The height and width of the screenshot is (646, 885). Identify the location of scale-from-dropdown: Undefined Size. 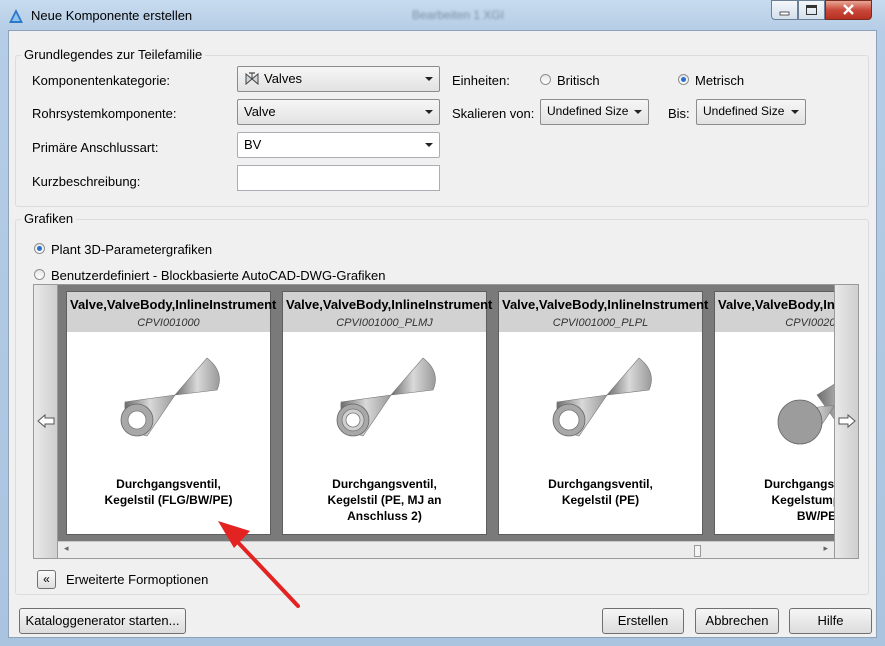
(594, 112).